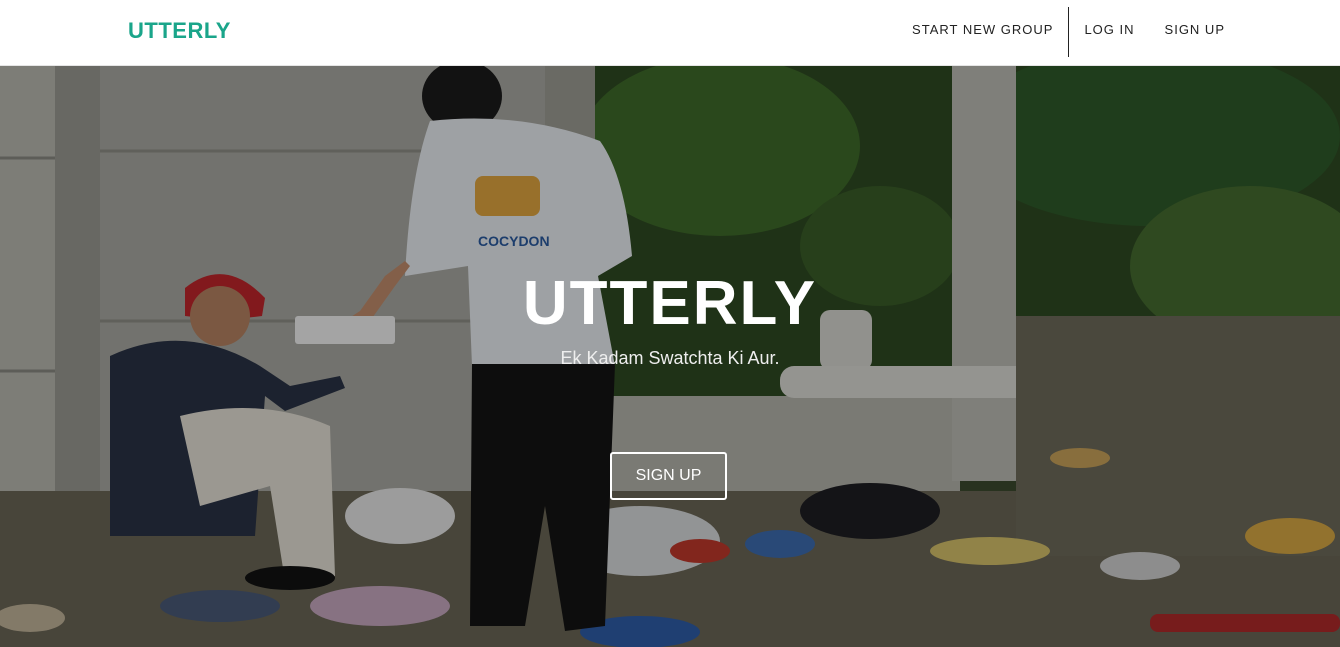 The height and width of the screenshot is (647, 1340). I want to click on brand-logo-link: UTTERLY, so click(179, 31).